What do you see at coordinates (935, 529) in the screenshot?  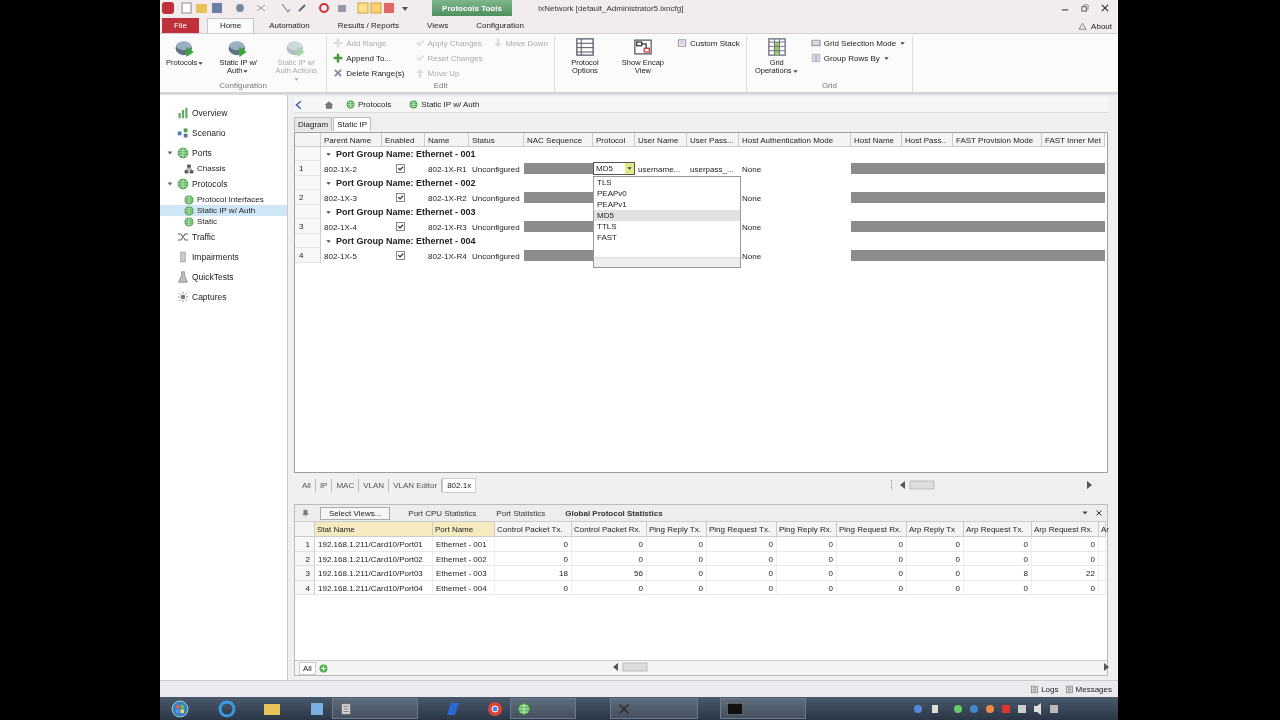 I see `column-header: Arp Reply Tx` at bounding box center [935, 529].